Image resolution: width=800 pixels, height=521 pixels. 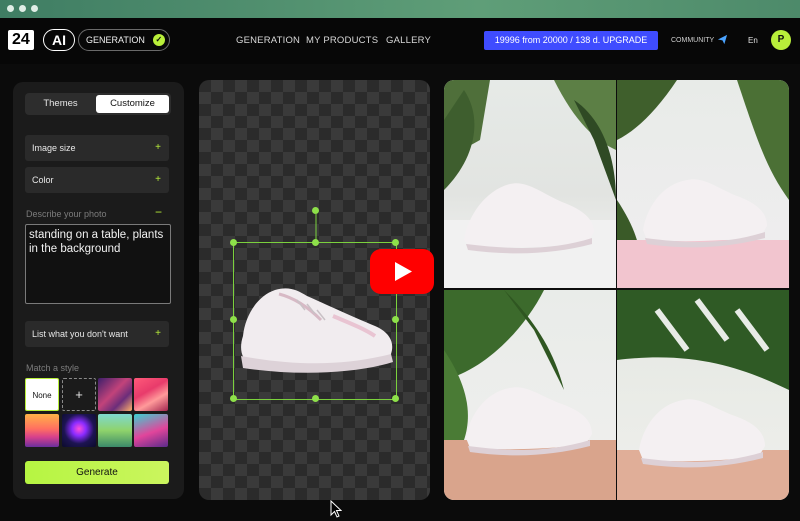 I want to click on generate-button: Generate, so click(x=97, y=472).